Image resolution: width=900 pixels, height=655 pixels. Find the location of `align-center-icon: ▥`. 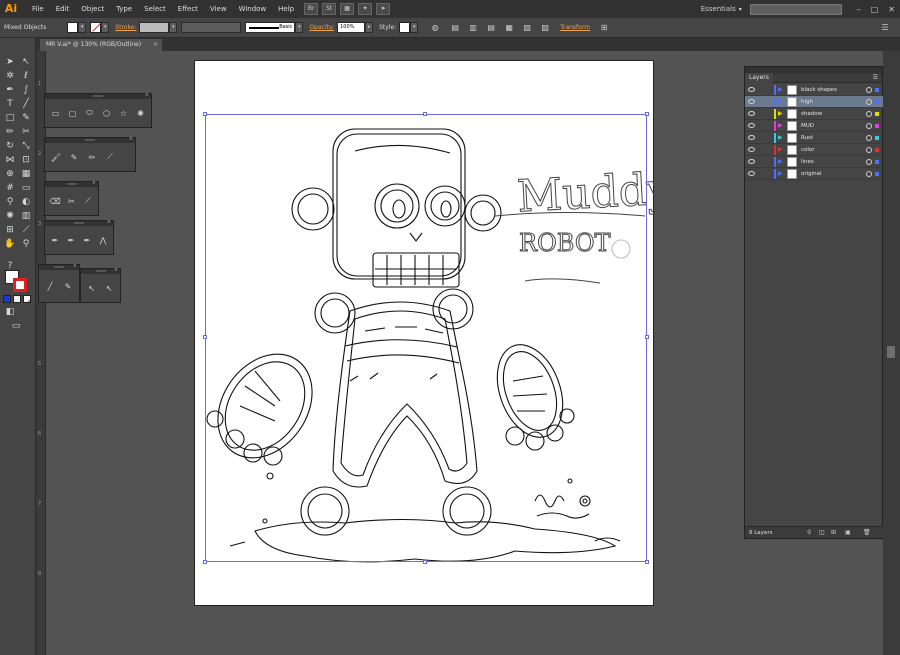

align-center-icon: ▥ is located at coordinates (473, 28).